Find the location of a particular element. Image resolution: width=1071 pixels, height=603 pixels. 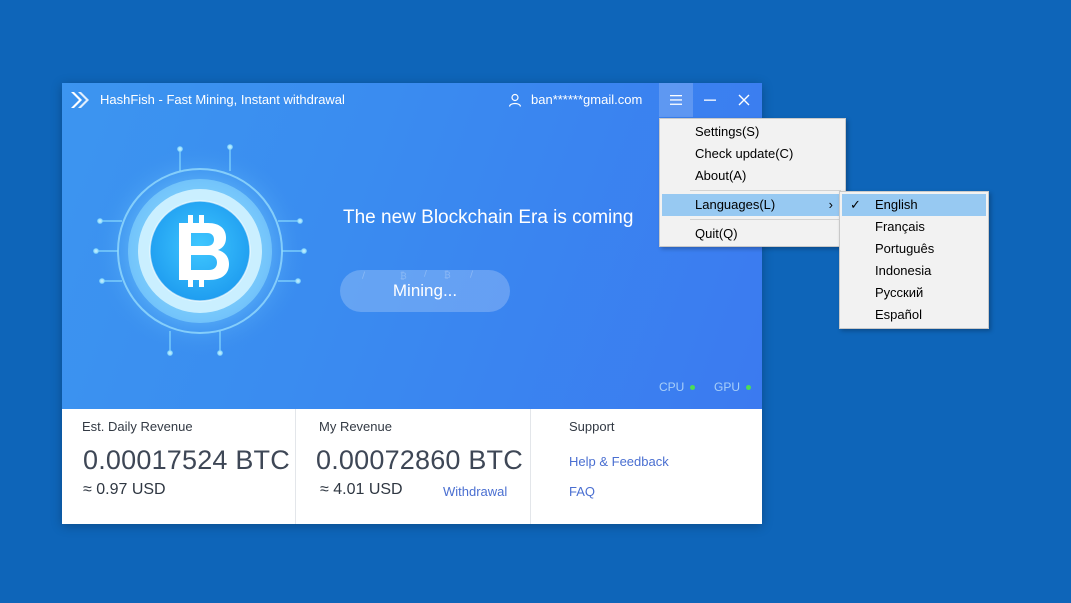

language-item-russian-label: Русский is located at coordinates (899, 292).